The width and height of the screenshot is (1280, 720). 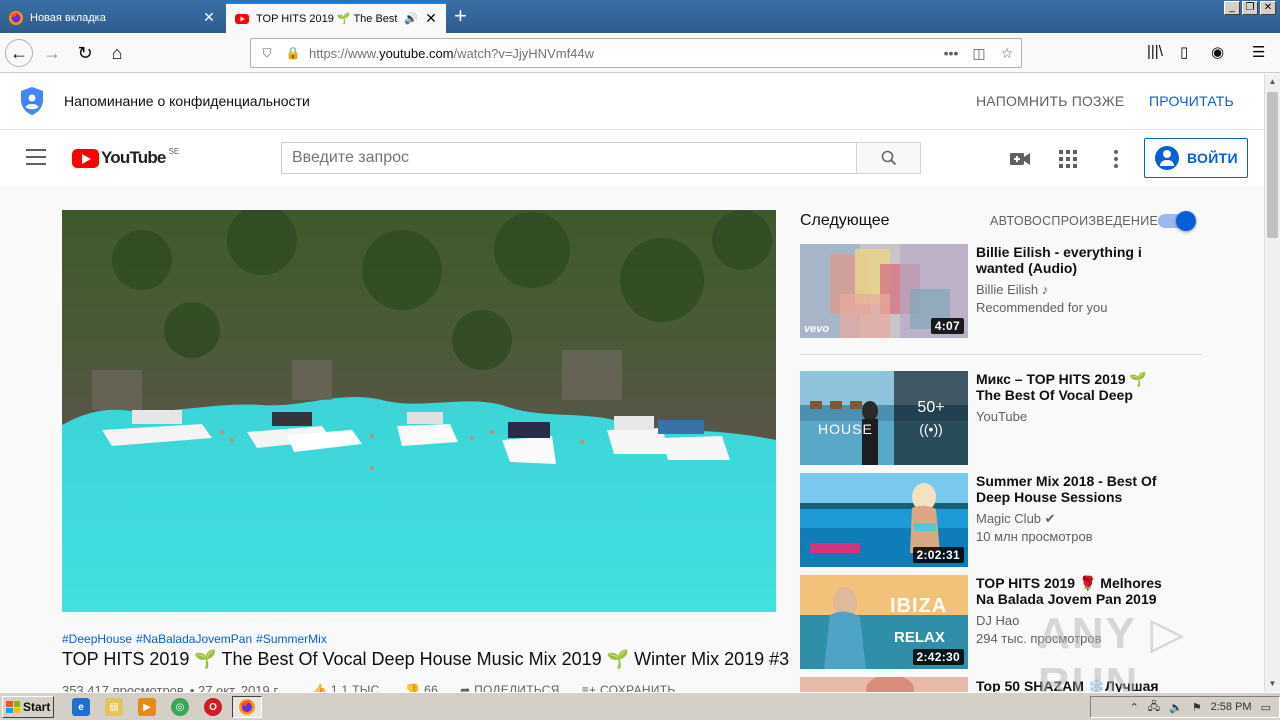 I want to click on hashtag-link: #NaBaladaJovemPan, so click(x=194, y=639).